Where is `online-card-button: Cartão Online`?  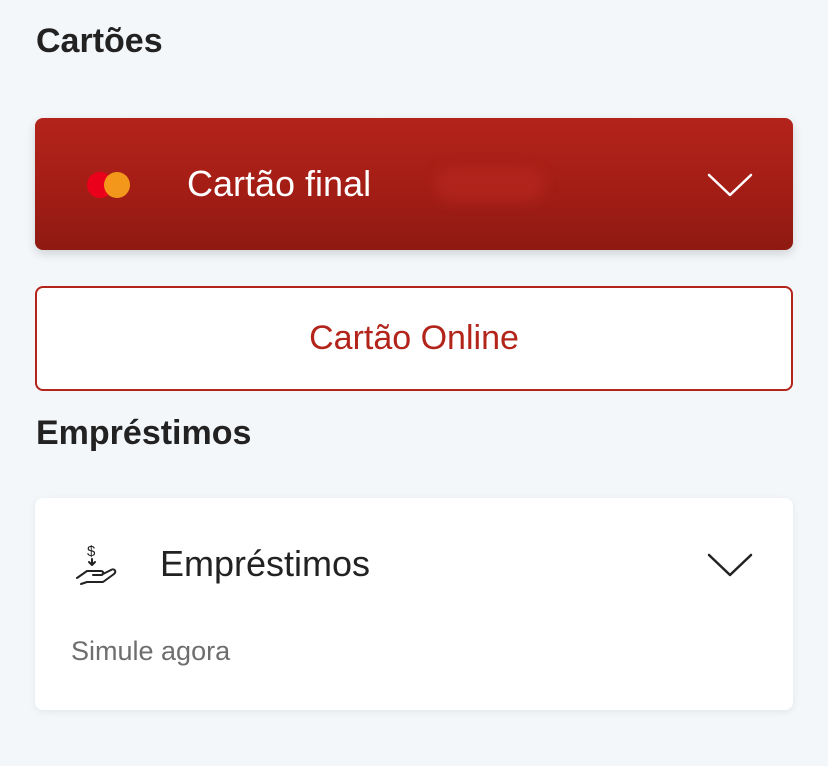 online-card-button: Cartão Online is located at coordinates (414, 338).